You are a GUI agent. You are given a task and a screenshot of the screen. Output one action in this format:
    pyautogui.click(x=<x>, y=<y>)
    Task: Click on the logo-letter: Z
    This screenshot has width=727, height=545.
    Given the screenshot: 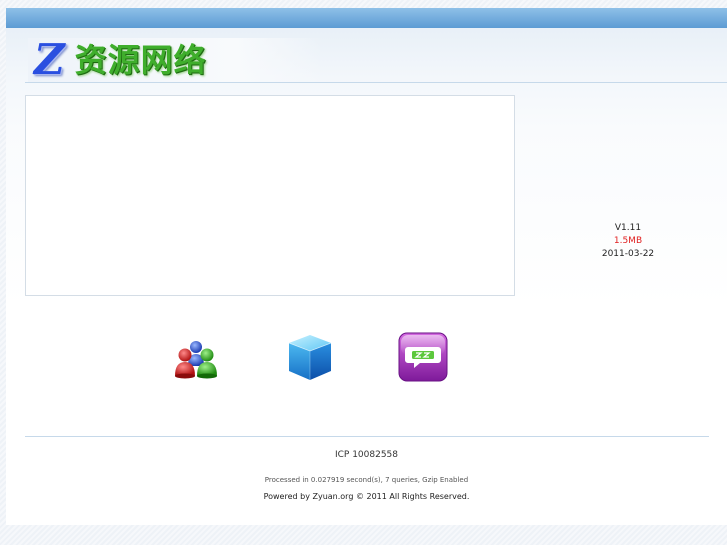 What is the action you would take?
    pyautogui.click(x=49, y=59)
    